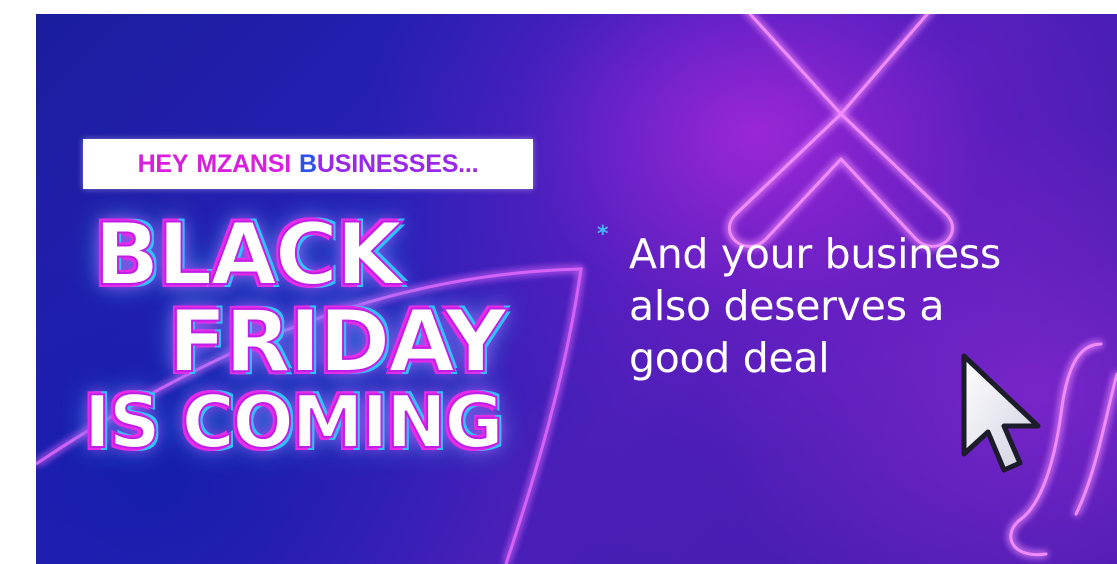 The image size is (1117, 564). What do you see at coordinates (603, 234) in the screenshot?
I see `asterisk-mark: *` at bounding box center [603, 234].